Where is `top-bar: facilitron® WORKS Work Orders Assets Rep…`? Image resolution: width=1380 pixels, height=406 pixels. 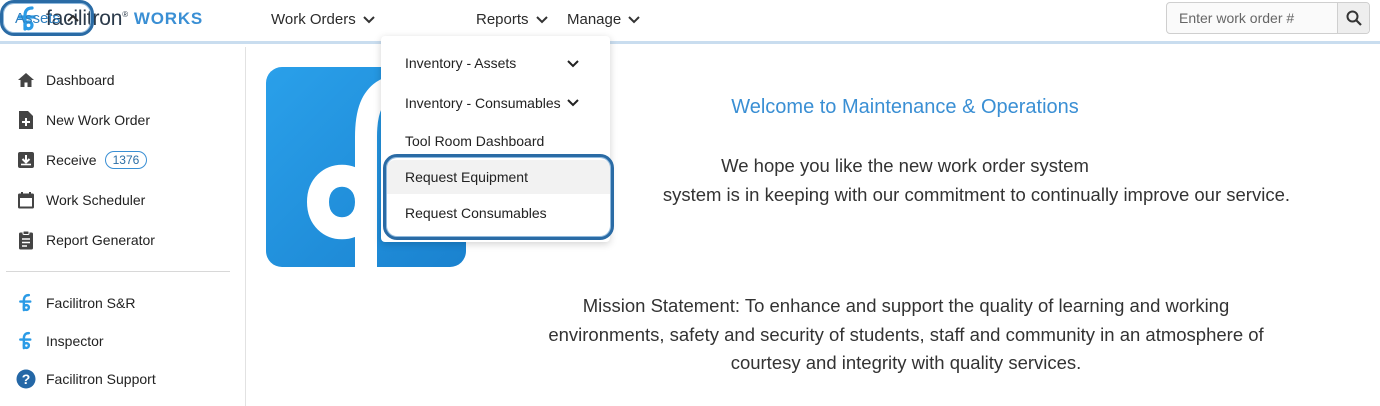
top-bar: facilitron® WORKS Work Orders Assets Rep… is located at coordinates (690, 22).